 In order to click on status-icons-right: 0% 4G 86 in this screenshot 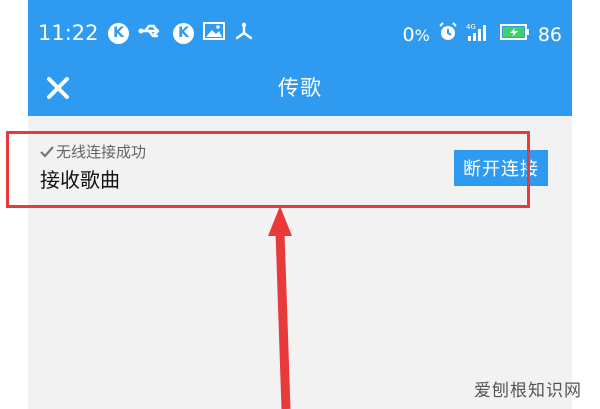, I will do `click(482, 35)`.